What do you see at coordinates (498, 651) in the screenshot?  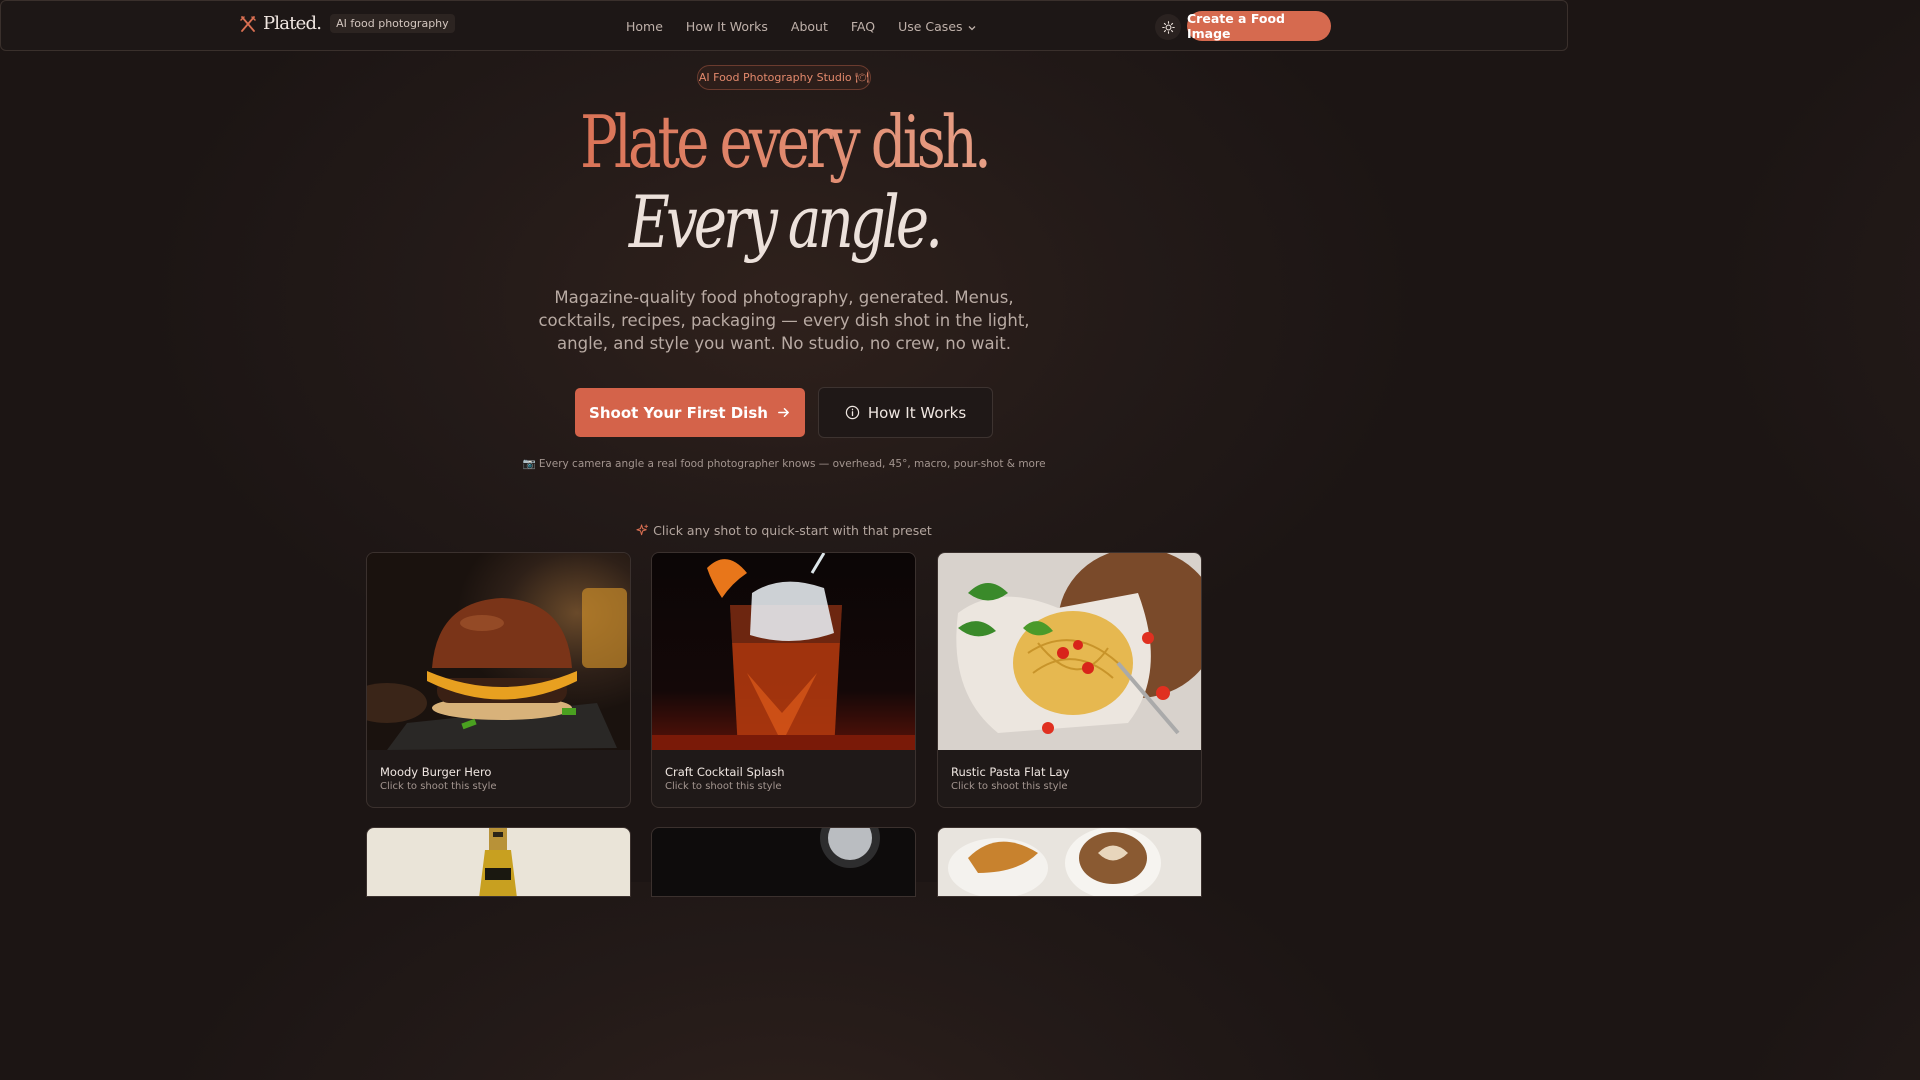 I see `burger-image` at bounding box center [498, 651].